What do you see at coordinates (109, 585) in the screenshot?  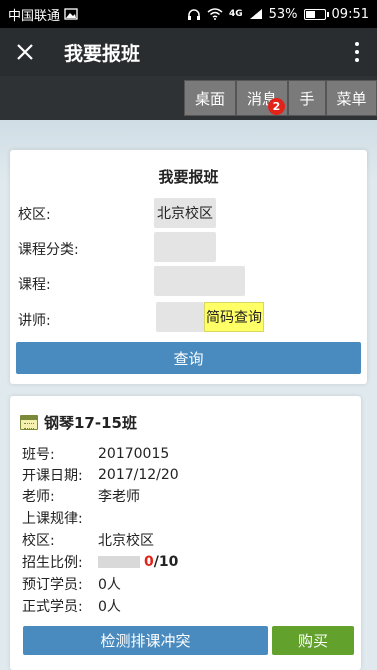 I see `reserved-value: 0人` at bounding box center [109, 585].